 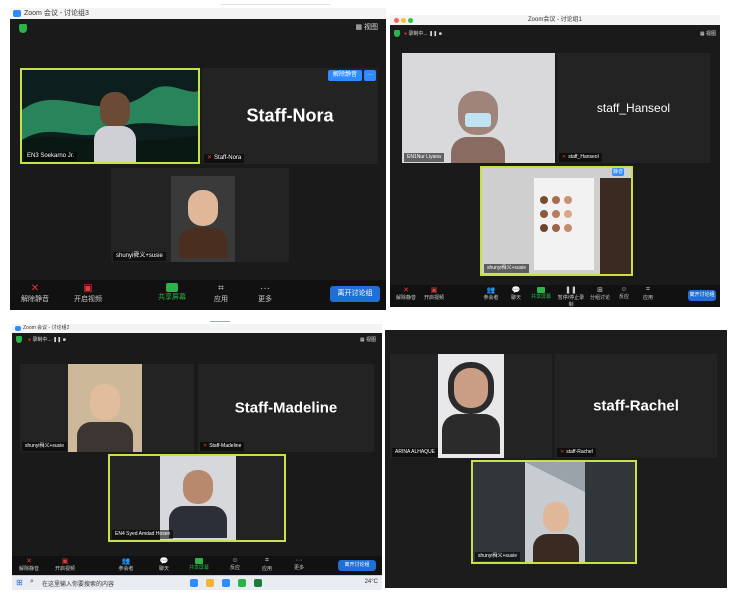 What do you see at coordinates (198, 295) in the screenshot?
I see `meeting-toolbar: ✕ 解除静音 ▣ 开启视频 共享屏幕 ⌗ 应用 ··· 更多 离开讨论组` at bounding box center [198, 295].